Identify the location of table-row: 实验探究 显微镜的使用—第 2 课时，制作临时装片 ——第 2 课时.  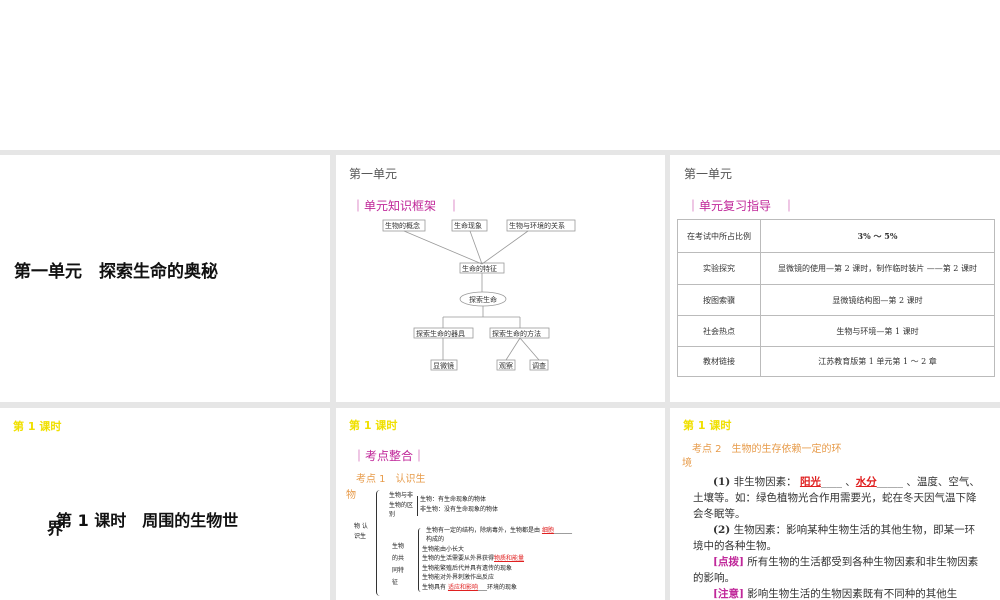
(836, 268).